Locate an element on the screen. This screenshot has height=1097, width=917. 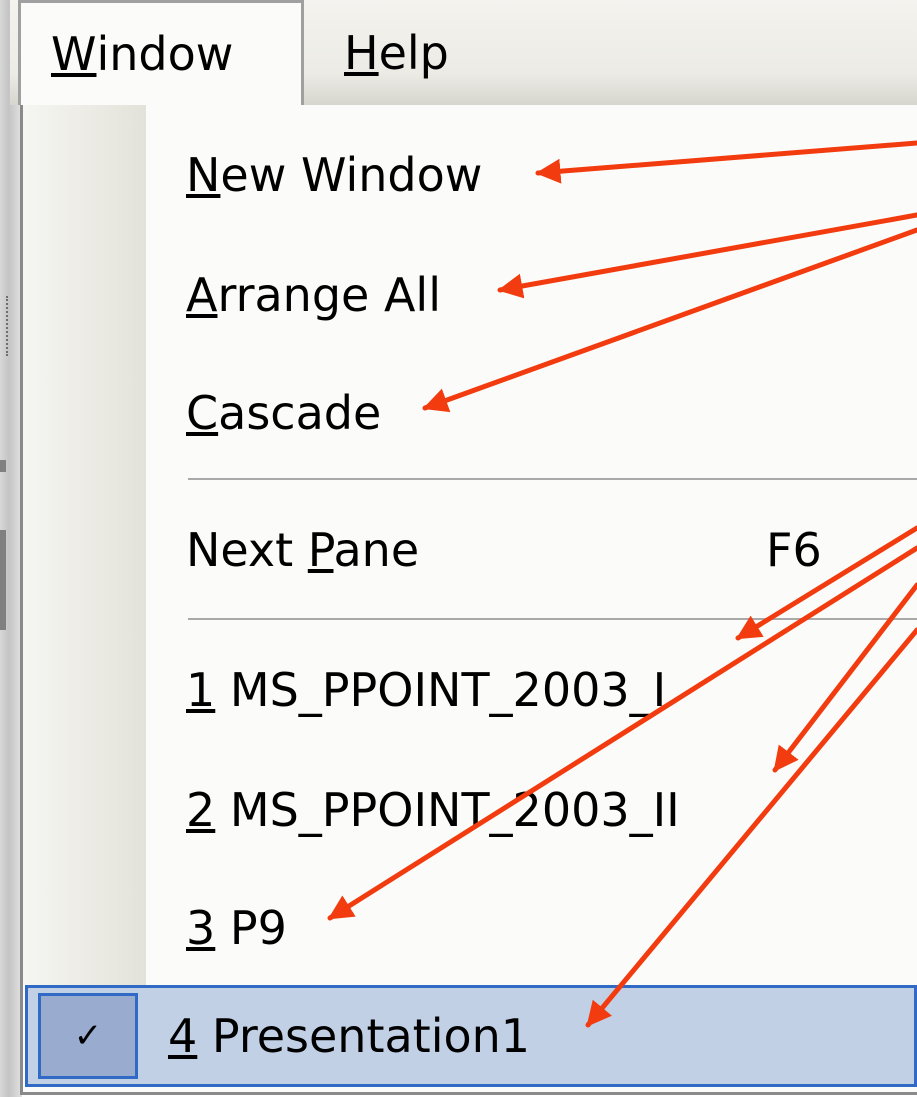
menu-item-next-pane: Next Pane F6 is located at coordinates (531, 550).